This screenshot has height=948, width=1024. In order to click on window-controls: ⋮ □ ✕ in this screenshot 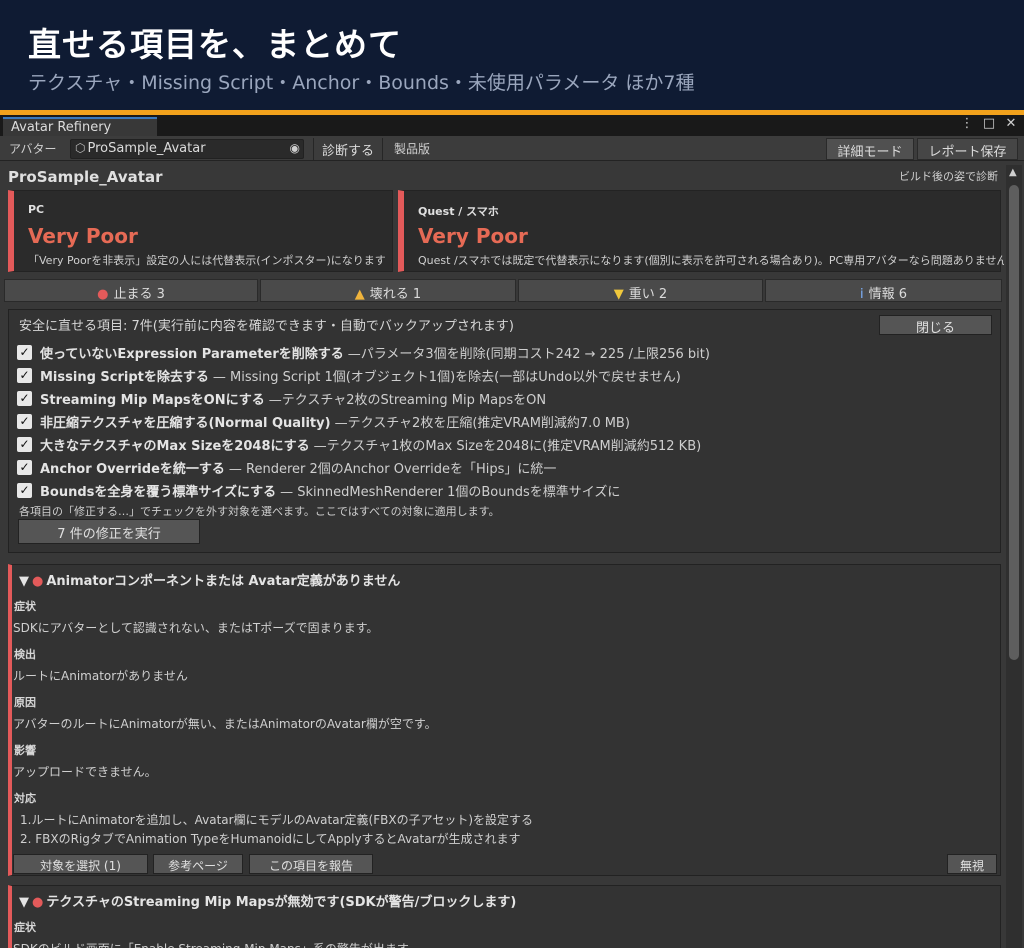, I will do `click(989, 123)`.